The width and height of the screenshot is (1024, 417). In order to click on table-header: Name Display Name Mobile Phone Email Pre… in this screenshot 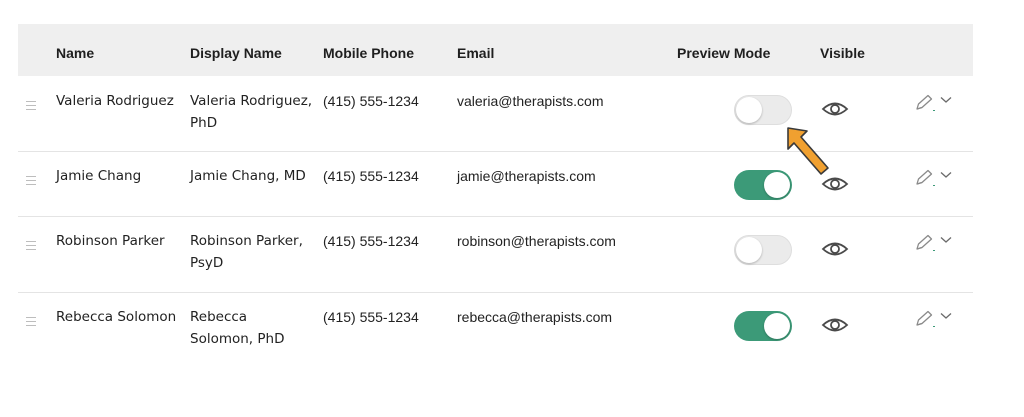, I will do `click(495, 50)`.